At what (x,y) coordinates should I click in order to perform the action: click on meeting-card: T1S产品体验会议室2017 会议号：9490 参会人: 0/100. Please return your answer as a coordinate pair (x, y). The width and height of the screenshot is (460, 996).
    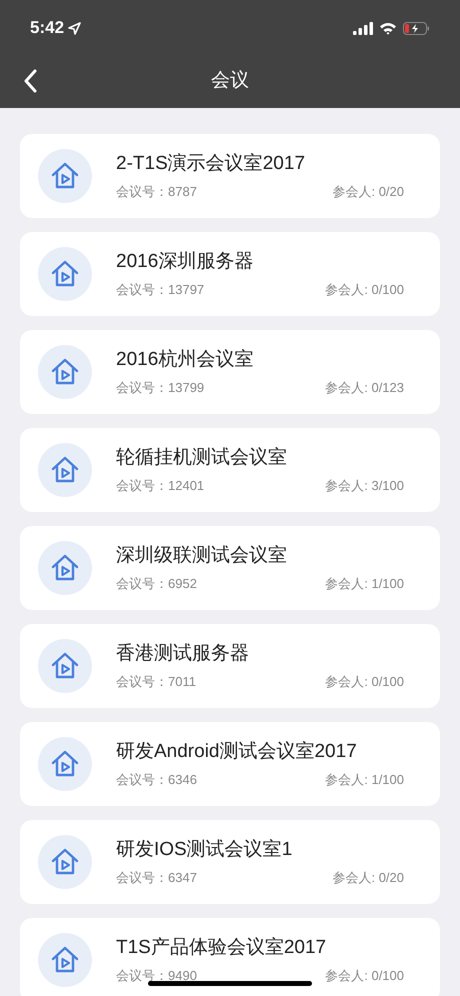
    Looking at the image, I should click on (230, 957).